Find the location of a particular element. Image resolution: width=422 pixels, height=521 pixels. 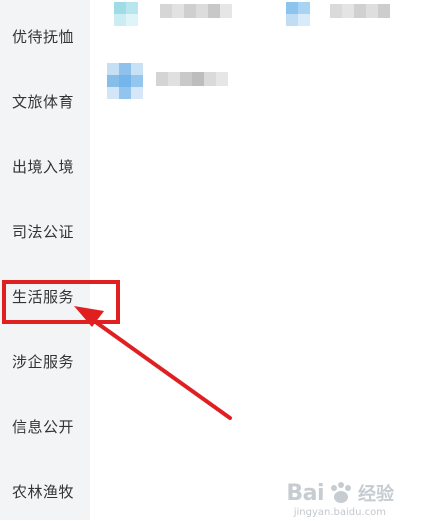

sidebar-item-nonglin-yumu: 农林渔牧 is located at coordinates (45, 491).